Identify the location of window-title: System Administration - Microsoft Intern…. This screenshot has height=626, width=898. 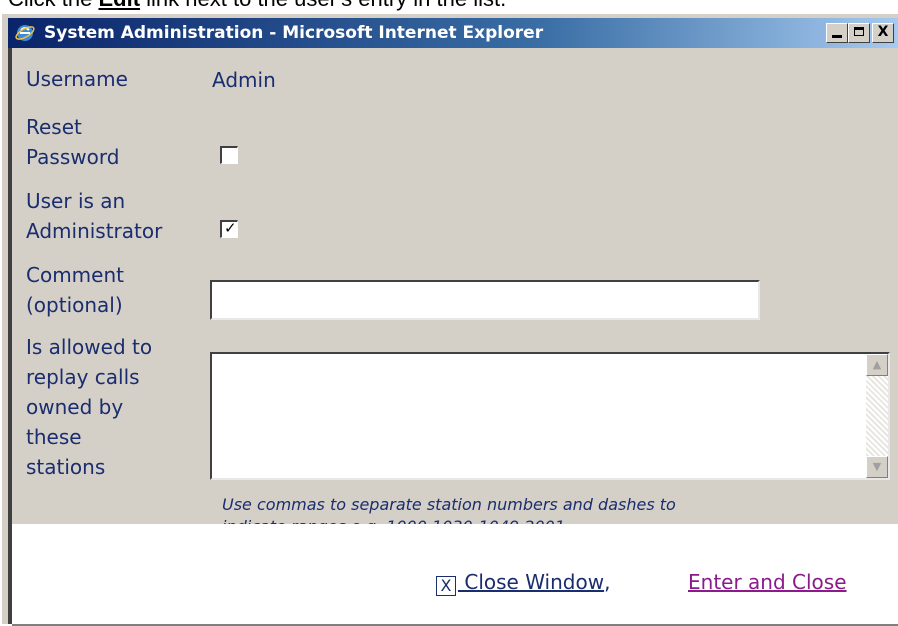
(294, 33).